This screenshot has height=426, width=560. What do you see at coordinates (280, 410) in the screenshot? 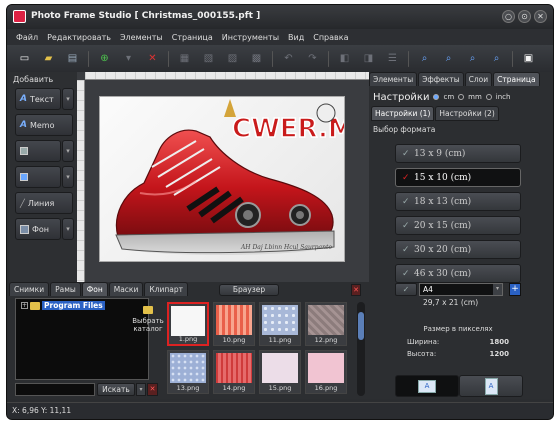
I see `status-bar: X: 6,96 Y: 11,11` at bounding box center [280, 410].